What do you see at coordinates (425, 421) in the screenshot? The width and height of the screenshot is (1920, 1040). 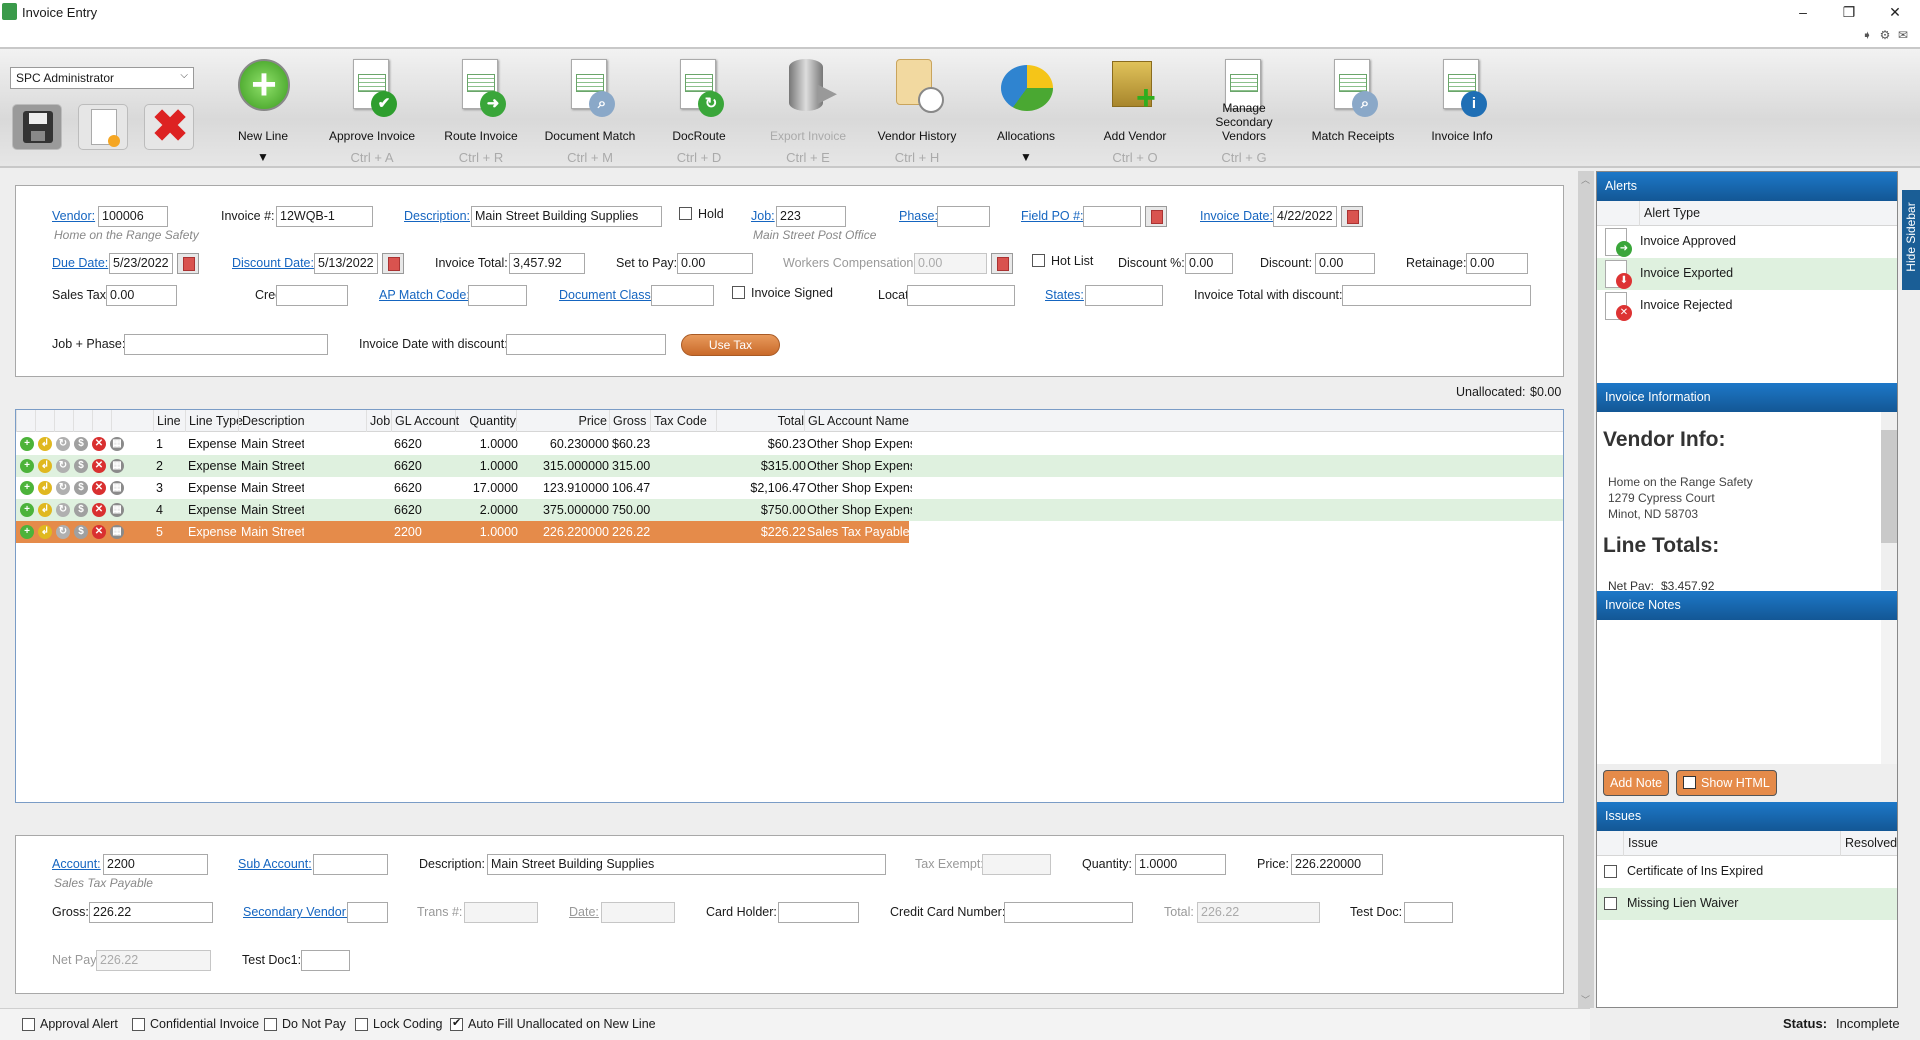 I see `column-header-gl-account: GL Account` at bounding box center [425, 421].